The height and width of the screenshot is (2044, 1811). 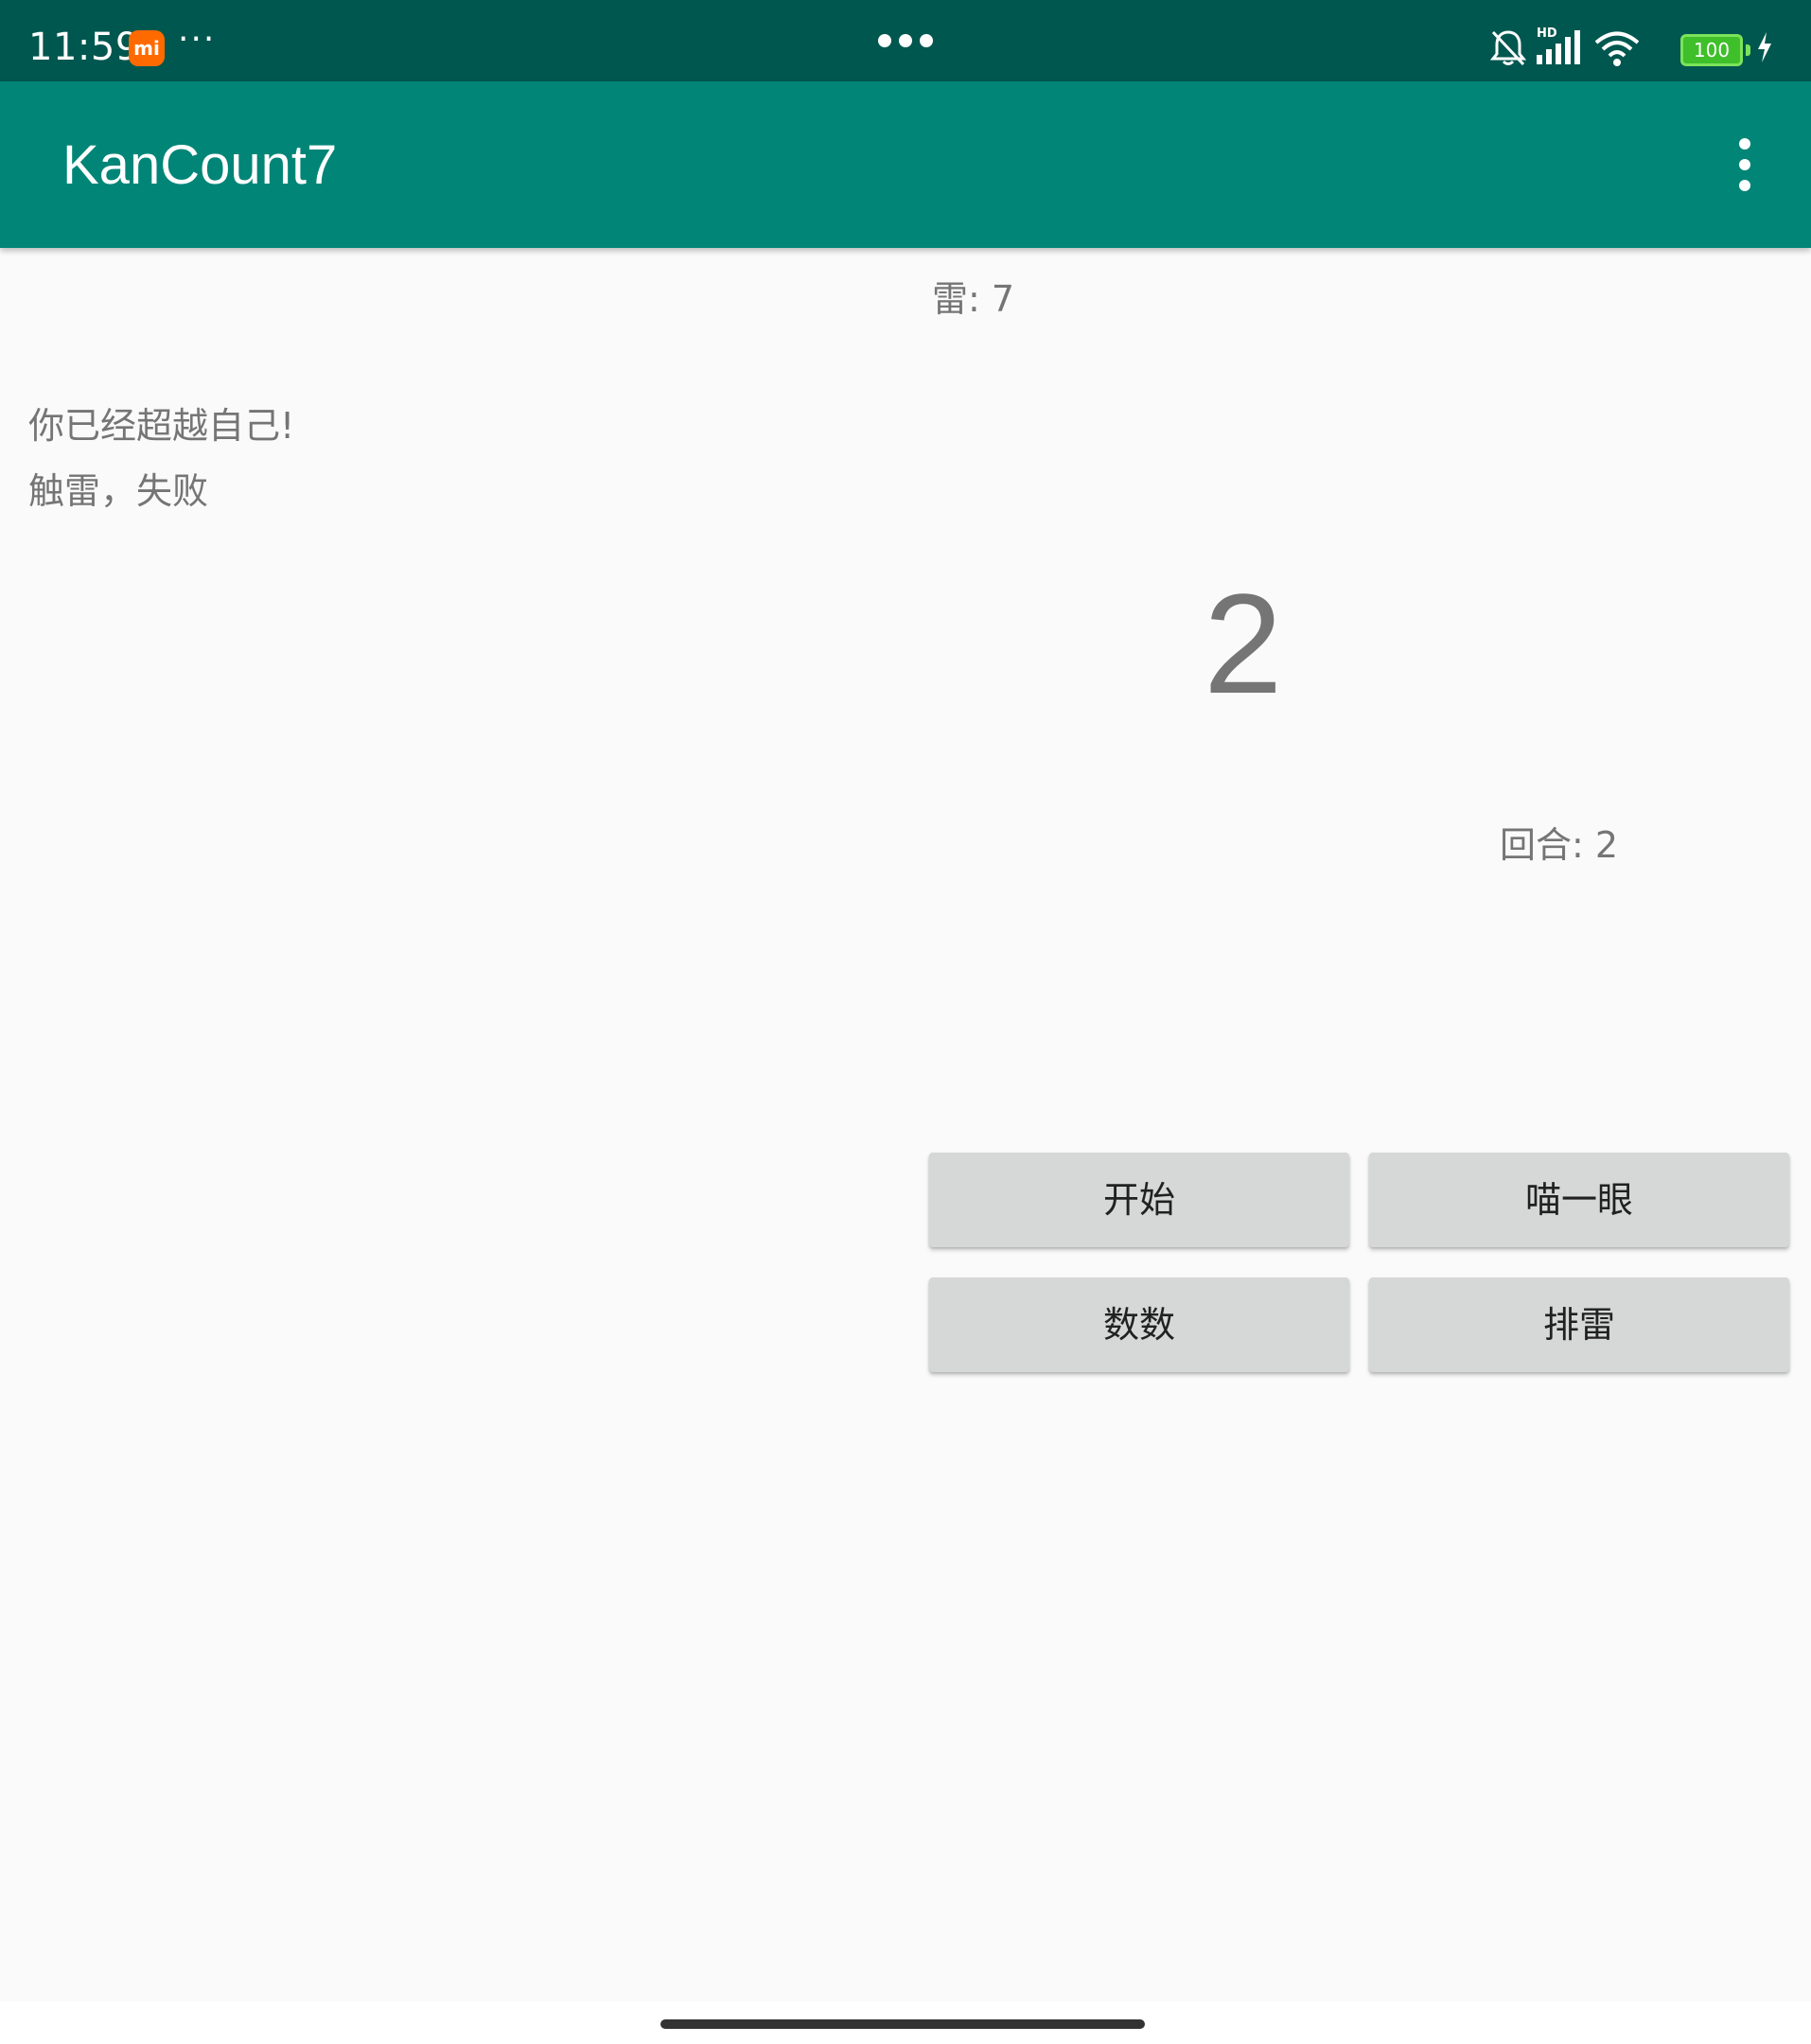 I want to click on round-label: 回合: 2, so click(x=1559, y=845).